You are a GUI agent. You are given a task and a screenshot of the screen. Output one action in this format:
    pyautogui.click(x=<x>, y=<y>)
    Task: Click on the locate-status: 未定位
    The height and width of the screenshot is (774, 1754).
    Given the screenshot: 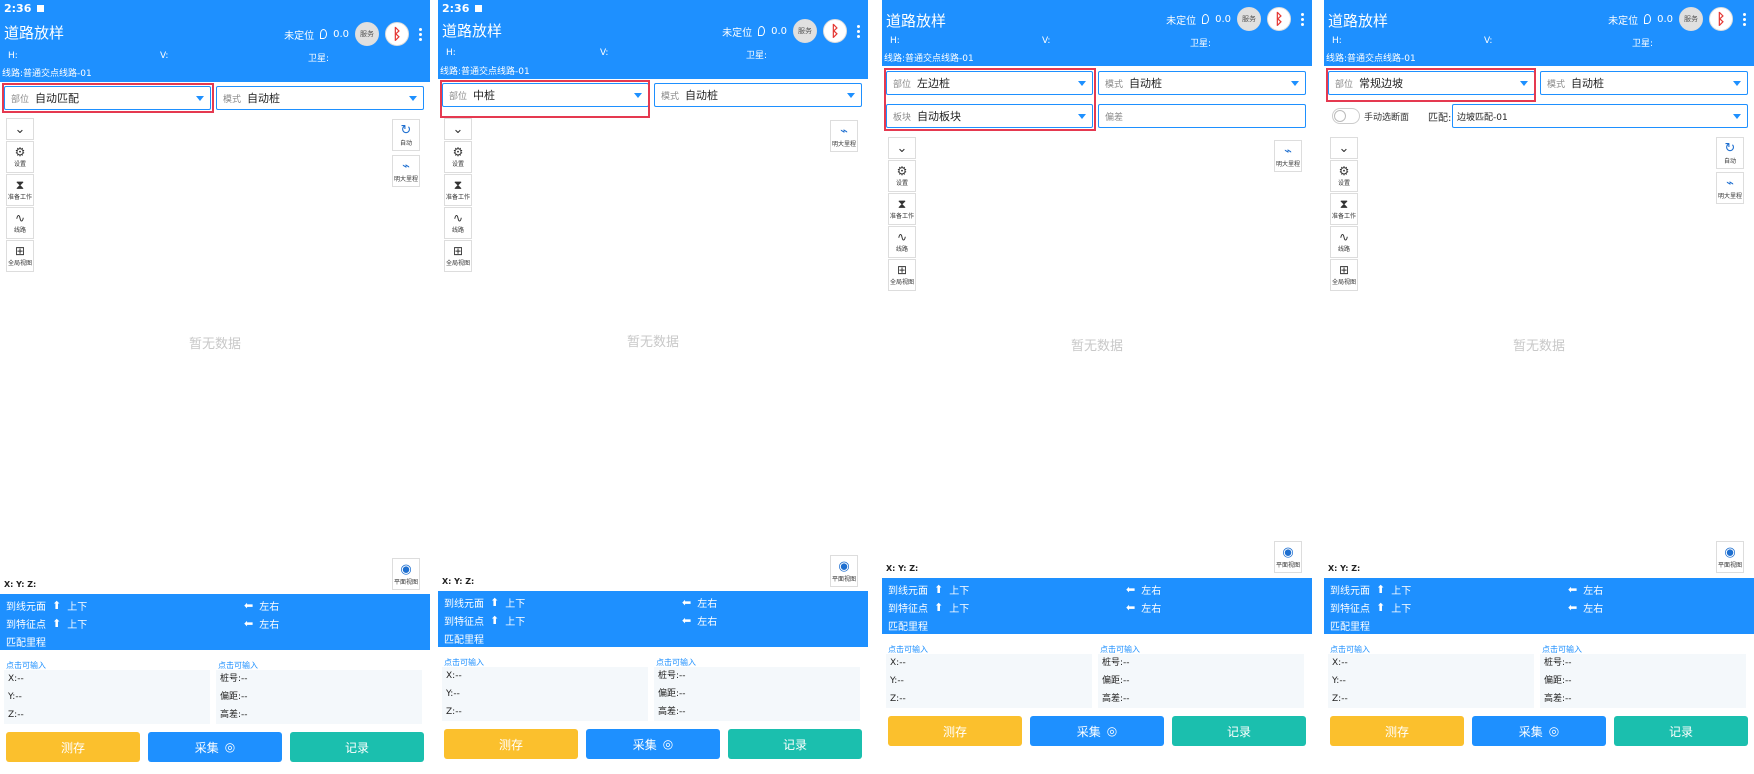 What is the action you would take?
    pyautogui.click(x=299, y=36)
    